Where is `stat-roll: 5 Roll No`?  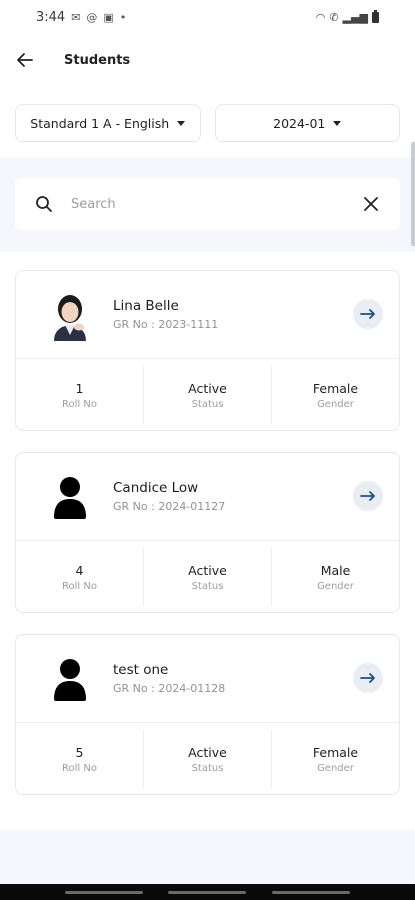
stat-roll: 5 Roll No is located at coordinates (79, 759).